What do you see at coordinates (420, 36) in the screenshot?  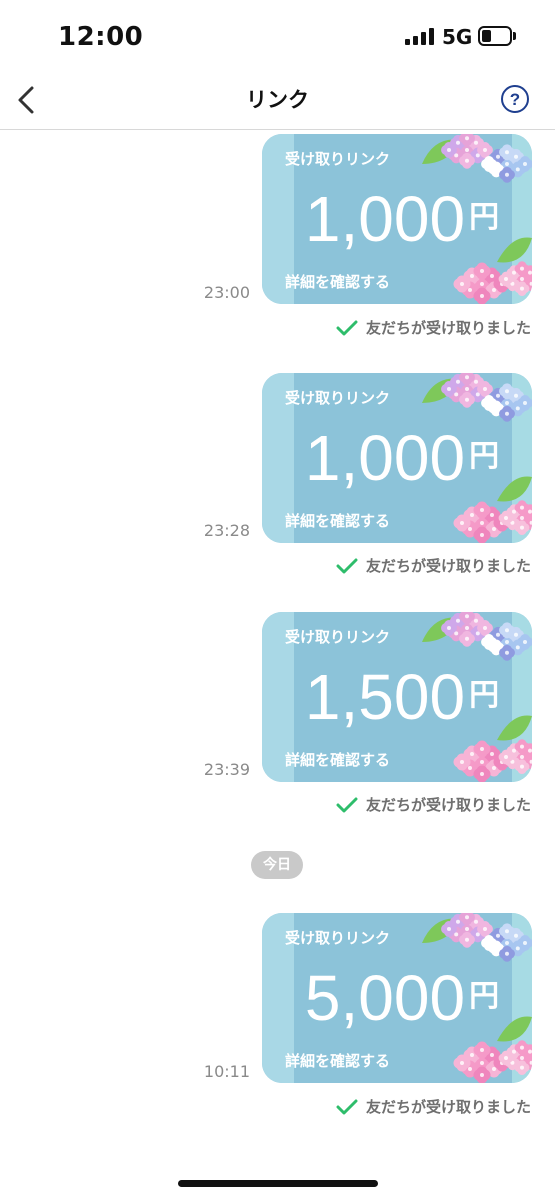 I see `signal-icon` at bounding box center [420, 36].